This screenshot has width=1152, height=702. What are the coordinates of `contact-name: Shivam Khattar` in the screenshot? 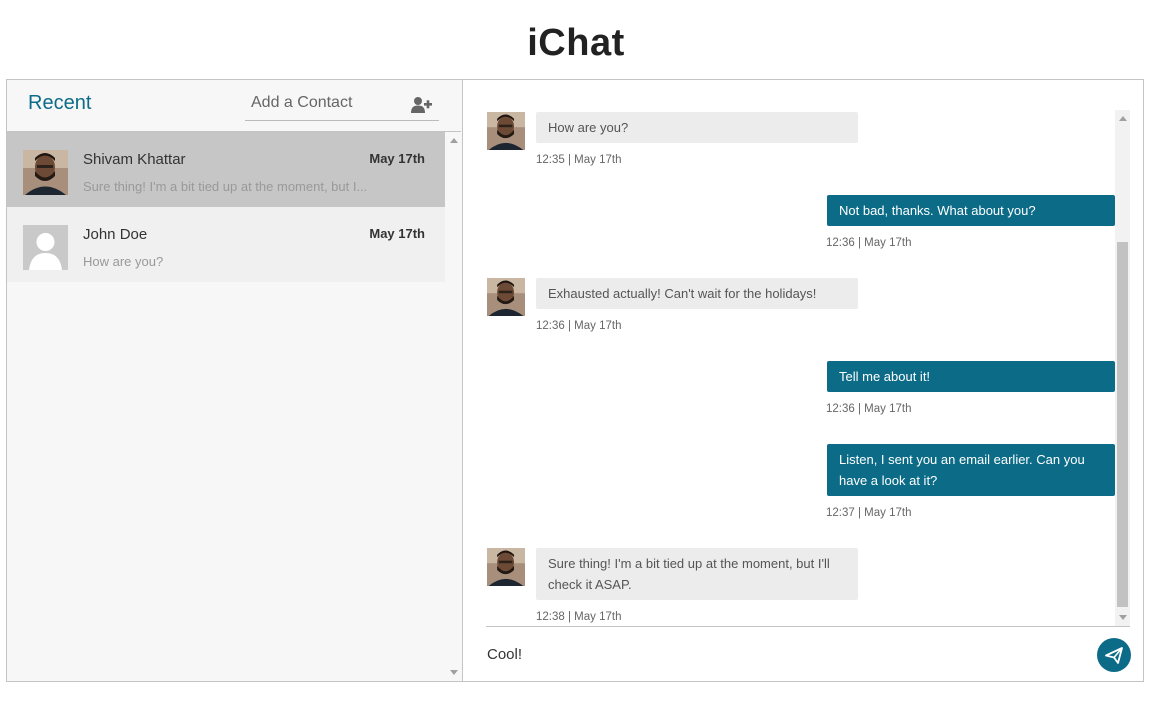 It's located at (134, 159).